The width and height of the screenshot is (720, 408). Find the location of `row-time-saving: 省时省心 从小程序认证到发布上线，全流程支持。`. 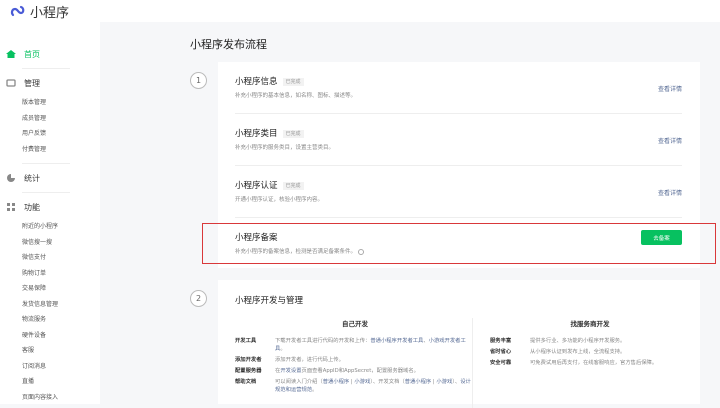

row-time-saving: 省时省心 从小程序认证到发布上线，全流程支持。 is located at coordinates (590, 352).